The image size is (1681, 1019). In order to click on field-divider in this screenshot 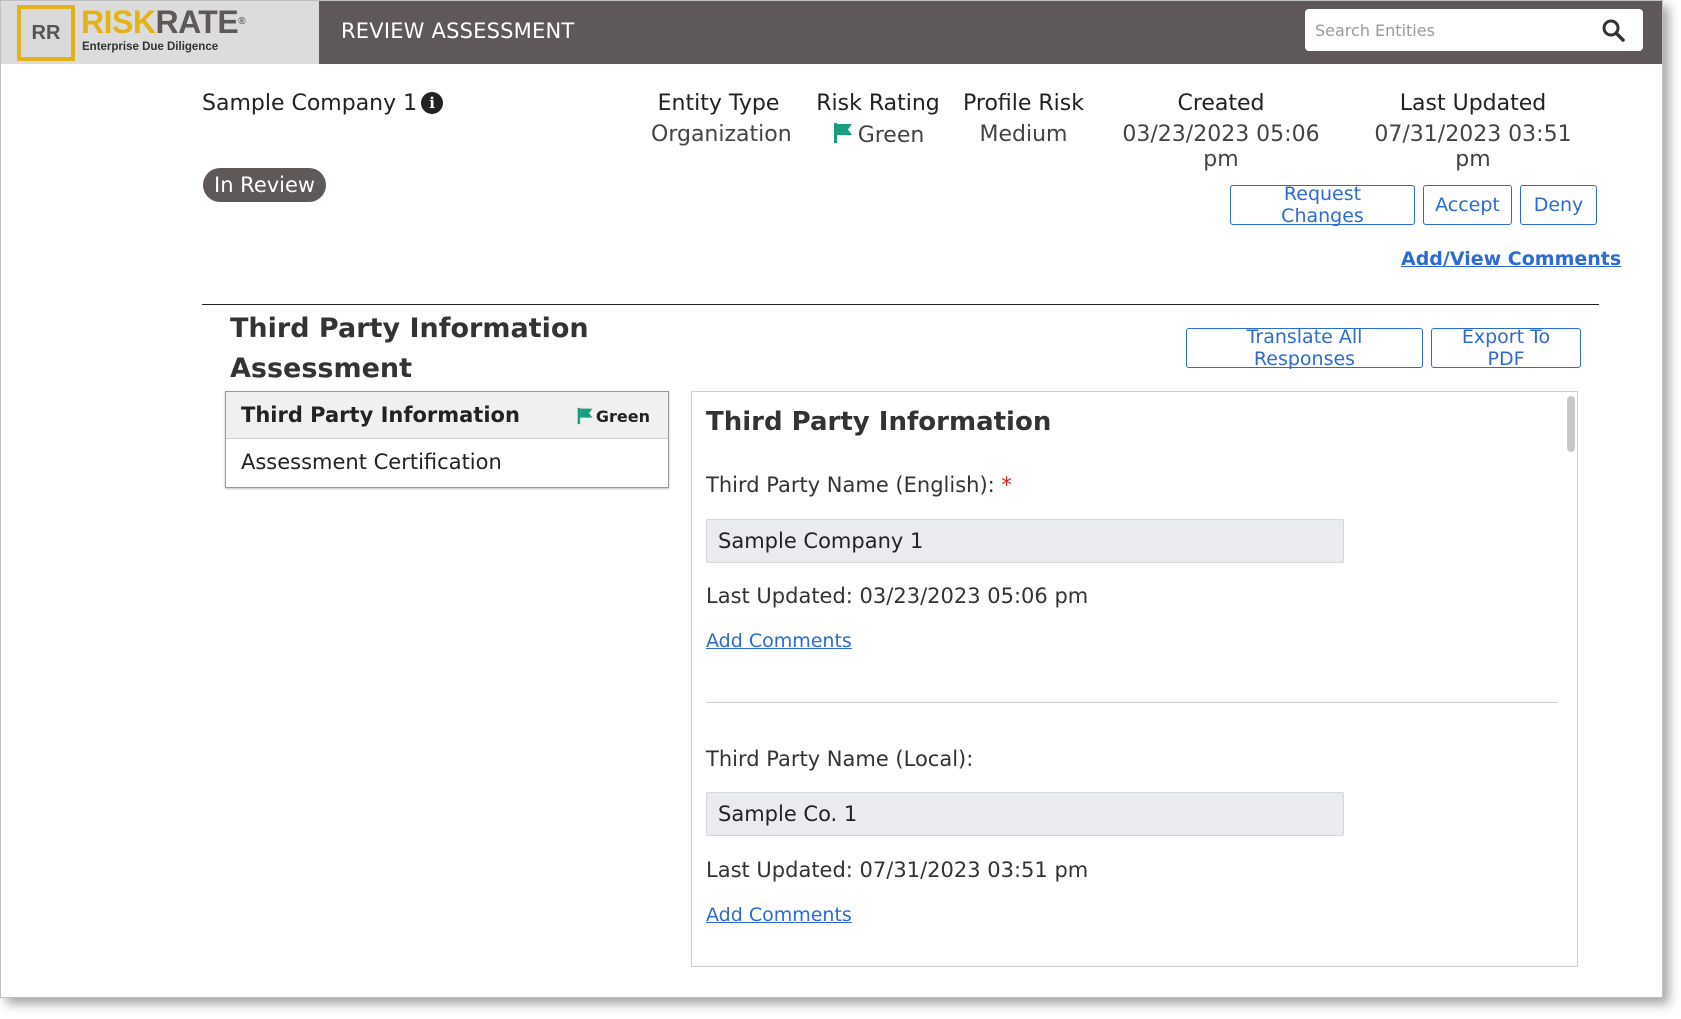, I will do `click(1132, 702)`.